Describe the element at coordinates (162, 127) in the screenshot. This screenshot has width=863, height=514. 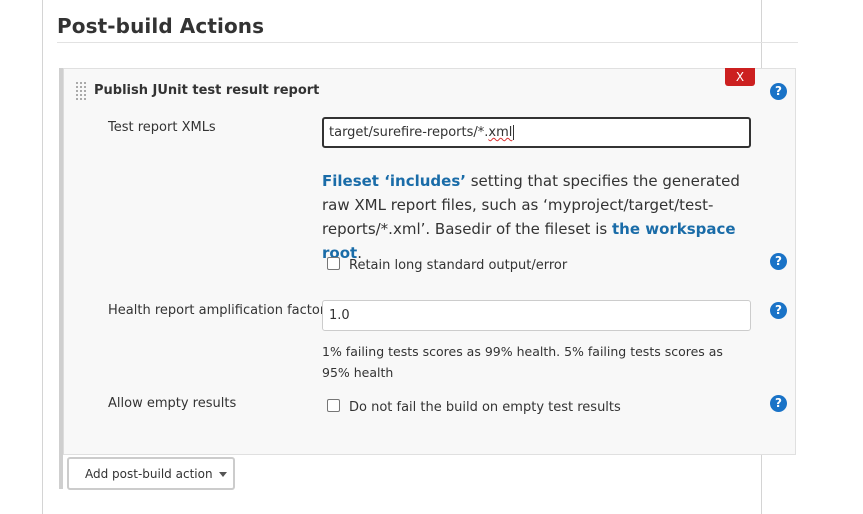
I see `test-report-xmls-label: Test report XMLs` at that location.